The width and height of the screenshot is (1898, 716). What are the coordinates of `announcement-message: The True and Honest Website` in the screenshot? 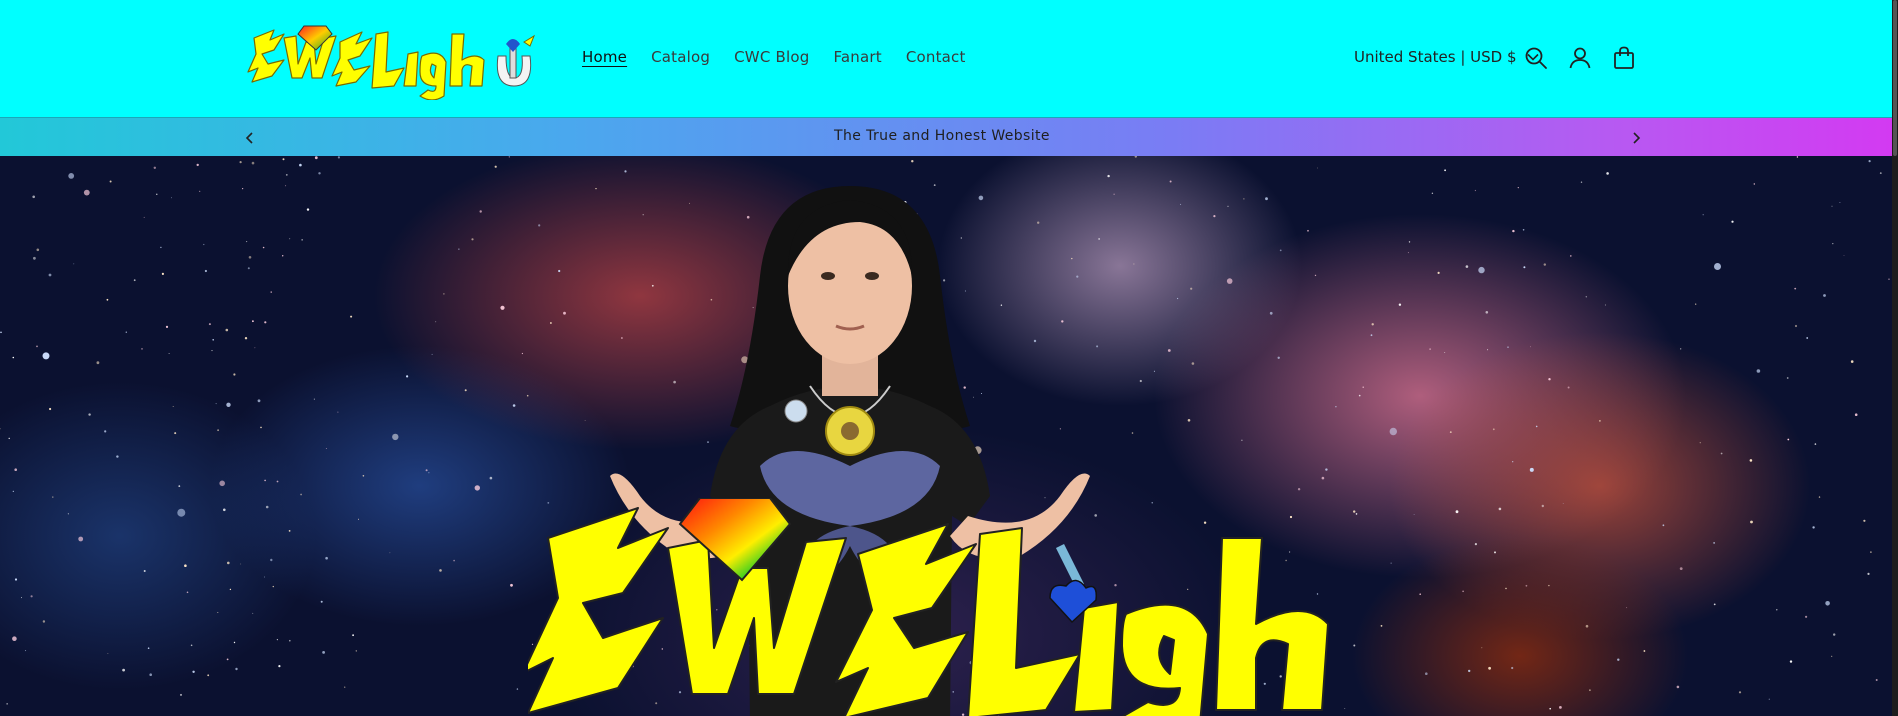 It's located at (942, 136).